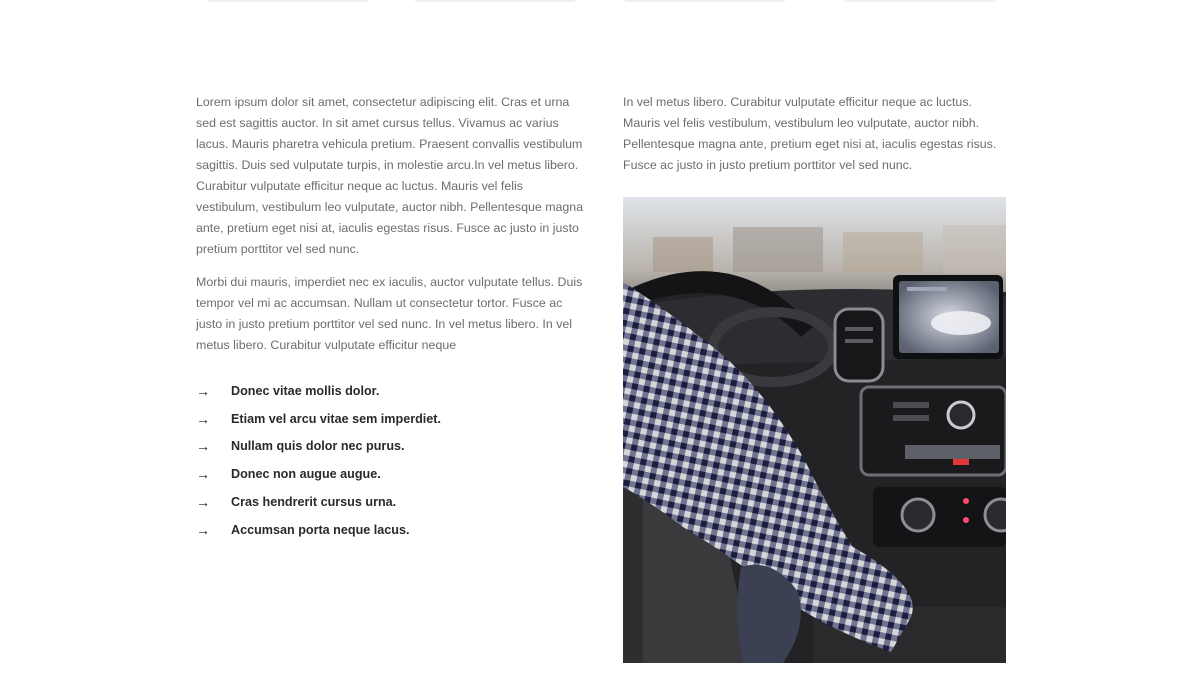 The height and width of the screenshot is (675, 1200). What do you see at coordinates (390, 474) in the screenshot?
I see `list-item: → Donec non augue augue.` at bounding box center [390, 474].